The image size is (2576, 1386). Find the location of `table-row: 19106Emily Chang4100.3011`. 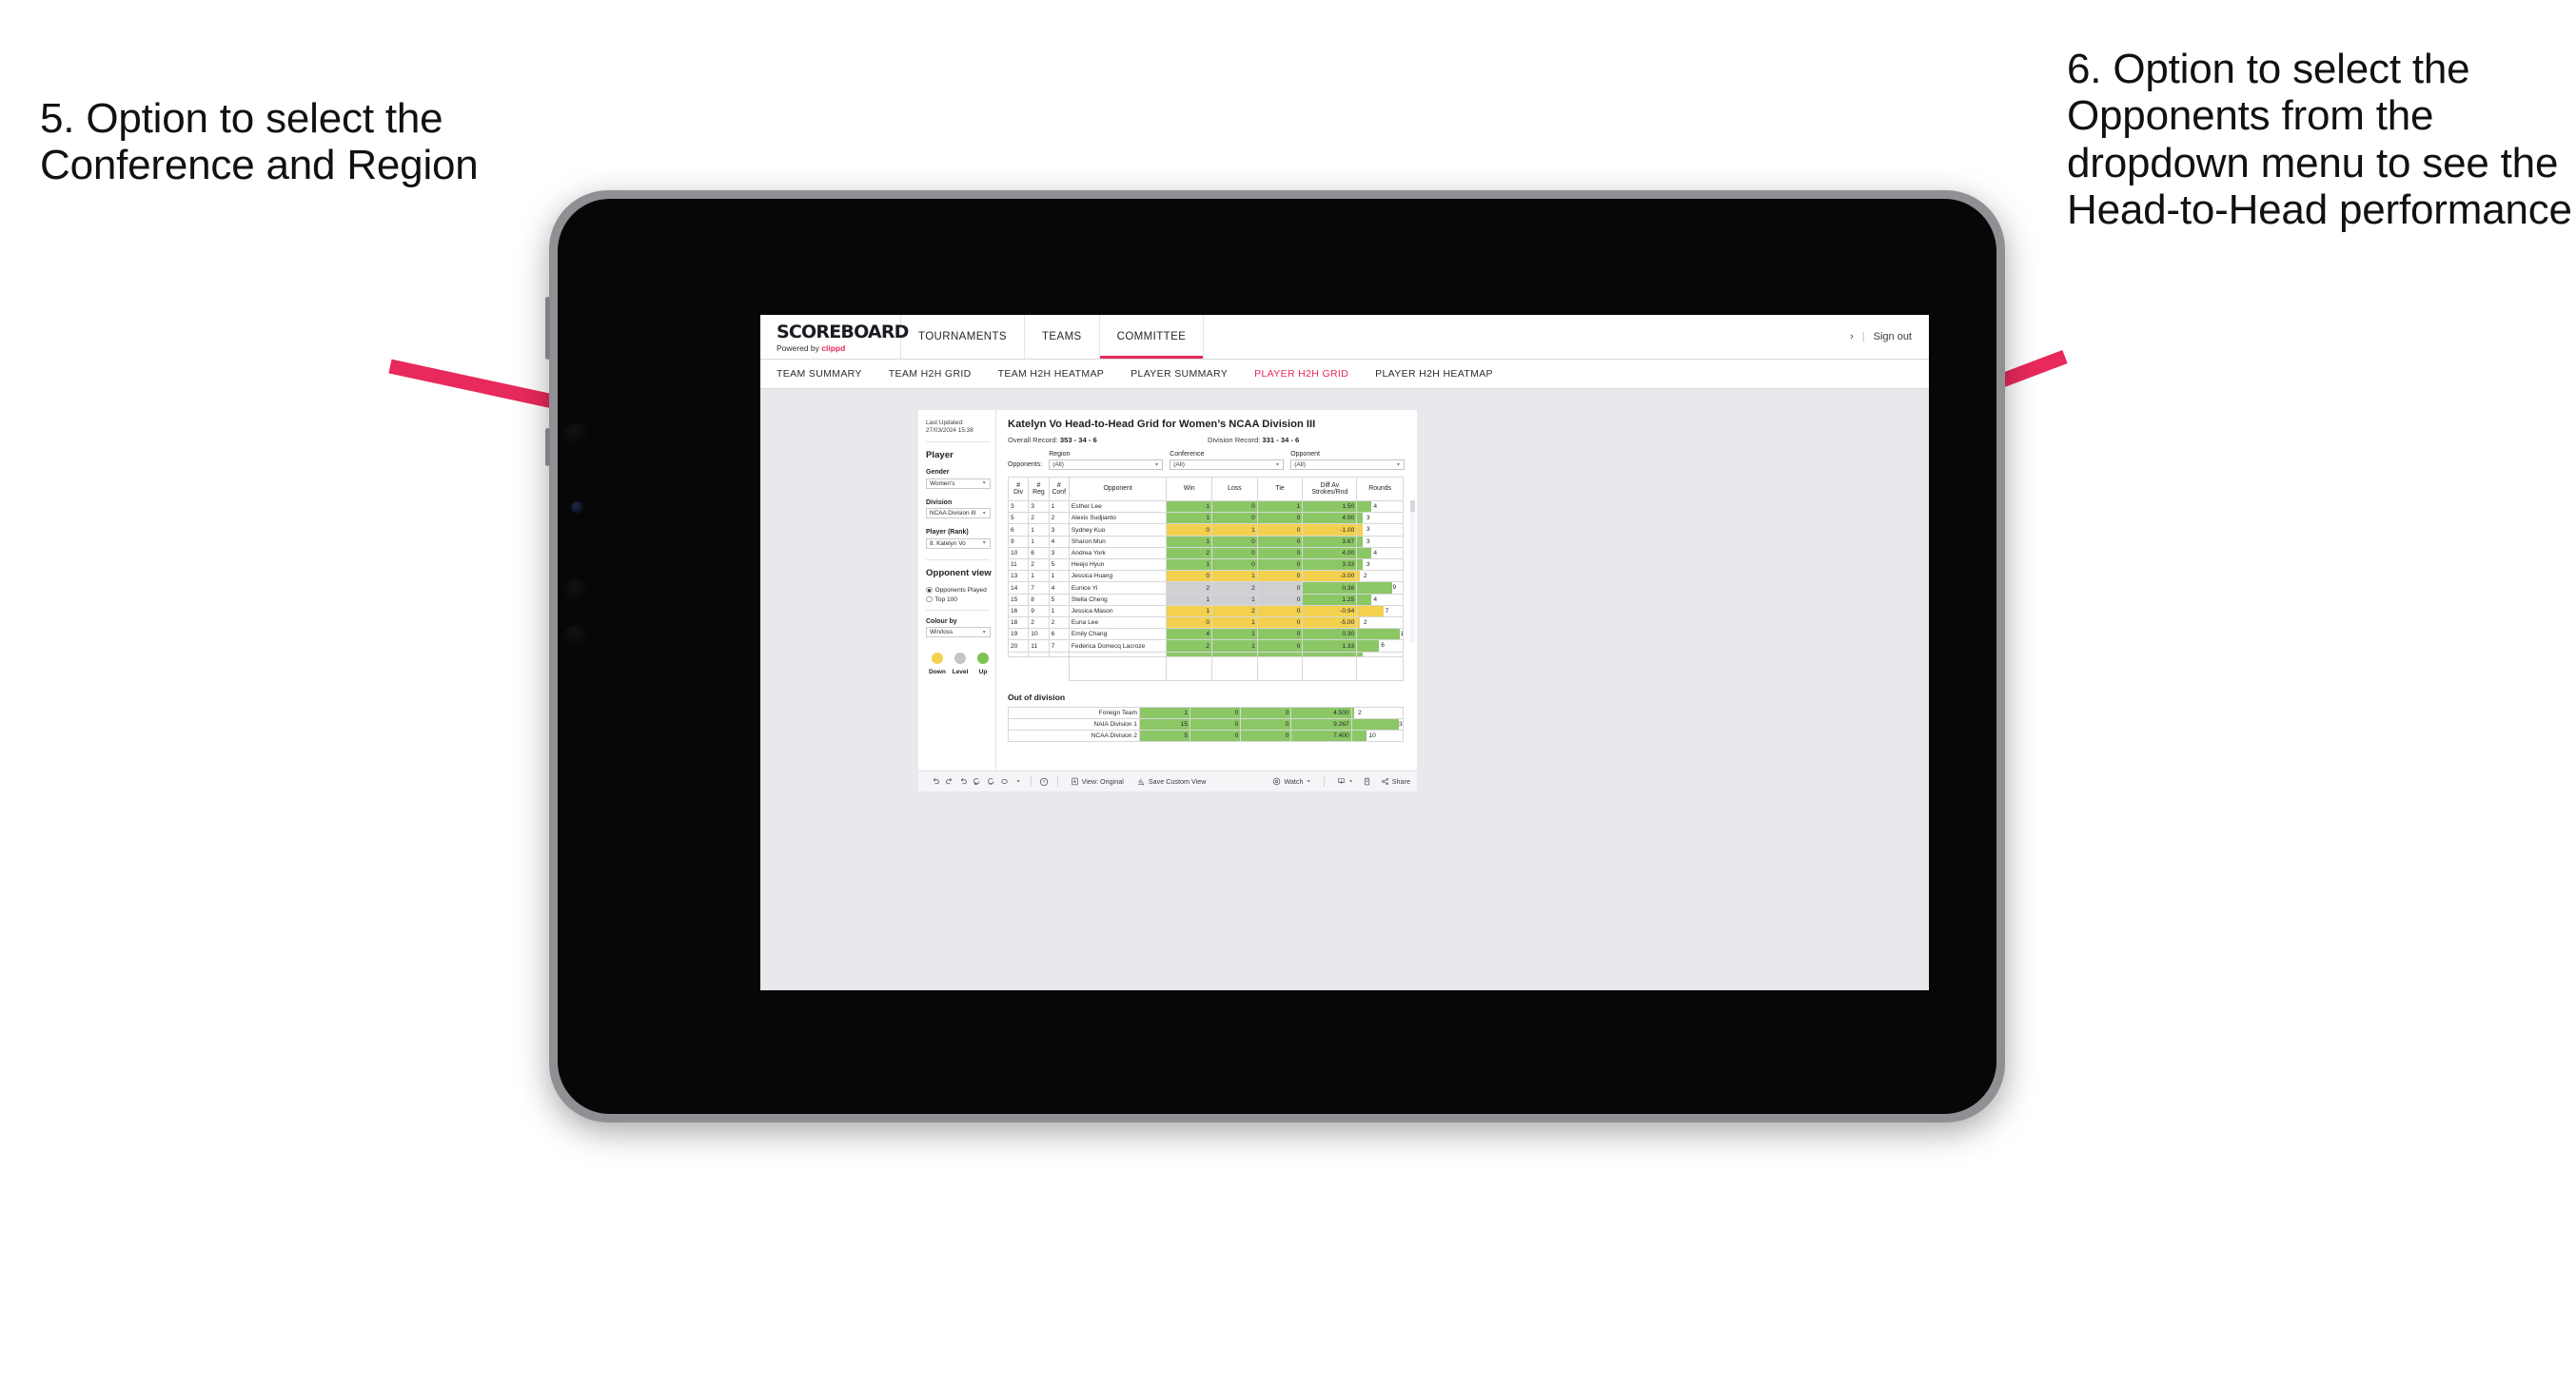

table-row: 19106Emily Chang4100.3011 is located at coordinates (1205, 634).